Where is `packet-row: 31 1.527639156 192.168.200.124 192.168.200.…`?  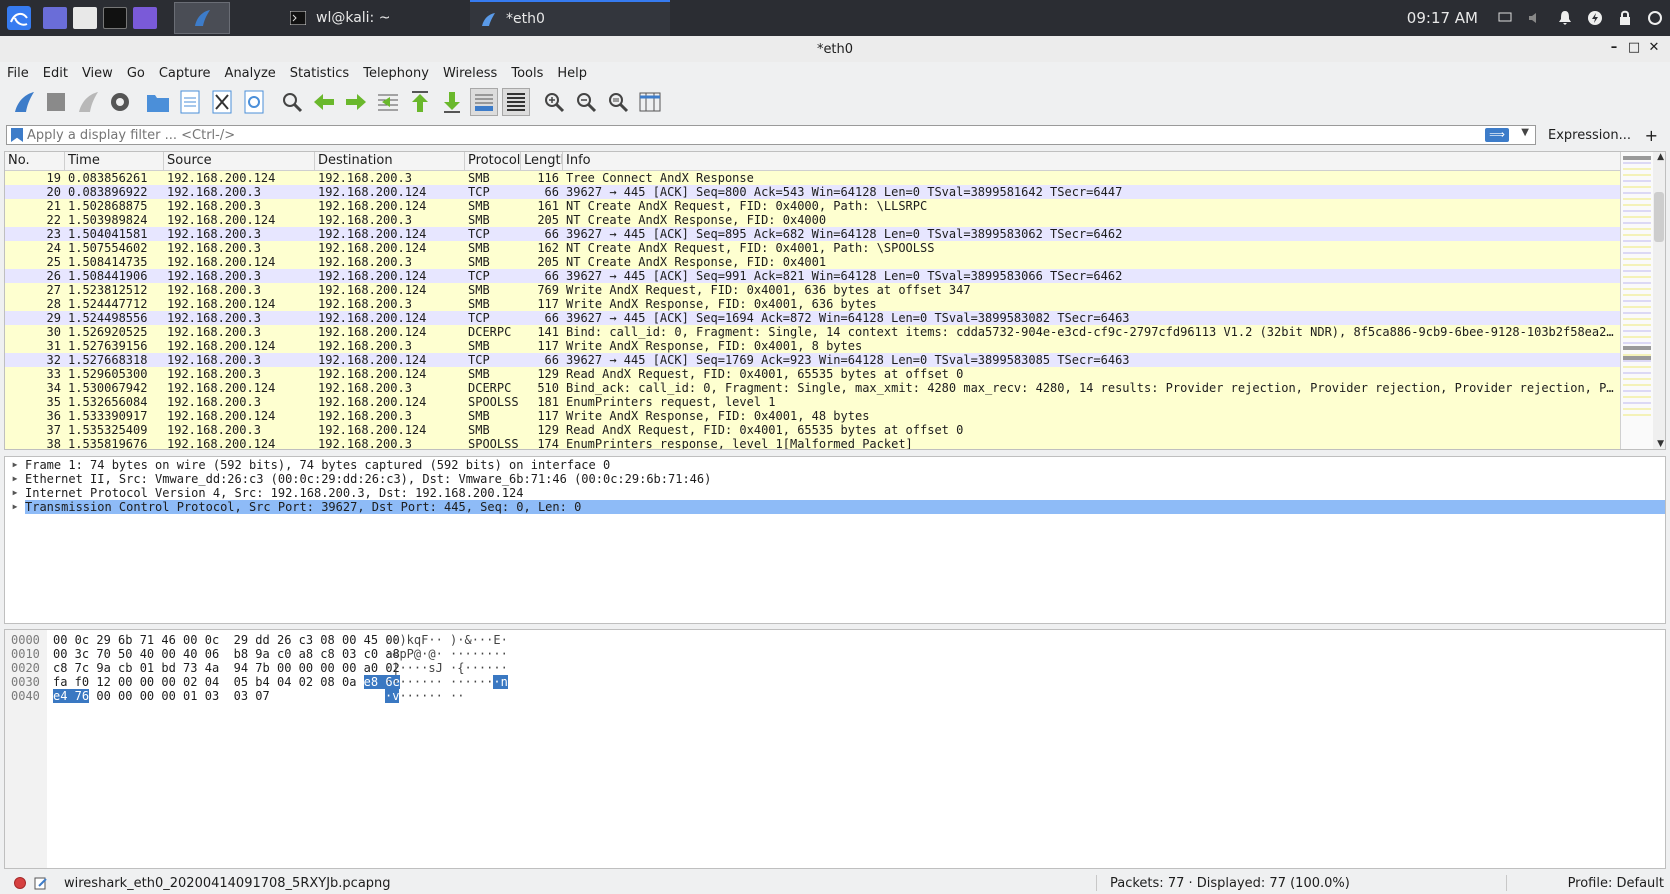 packet-row: 31 1.527639156 192.168.200.124 192.168.200.… is located at coordinates (835, 346).